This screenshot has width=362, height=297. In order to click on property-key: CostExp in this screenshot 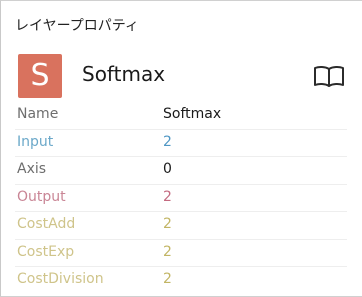, I will do `click(46, 251)`.